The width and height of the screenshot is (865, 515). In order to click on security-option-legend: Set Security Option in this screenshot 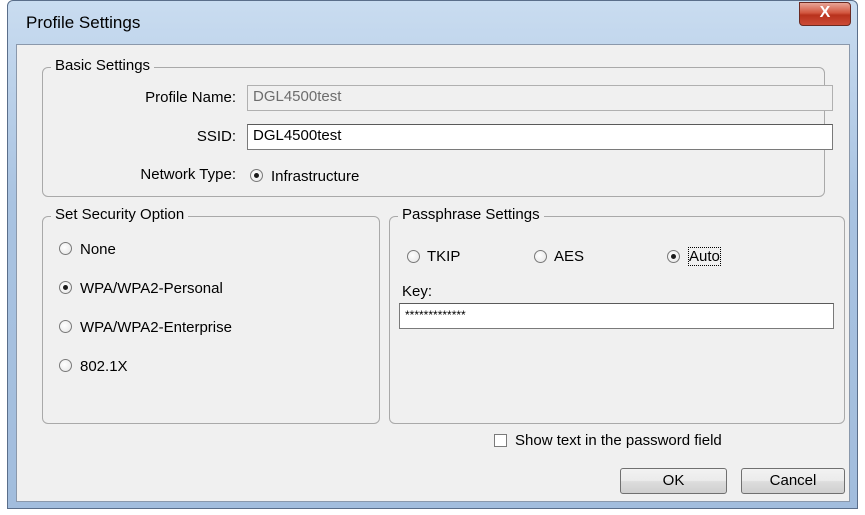, I will do `click(120, 214)`.